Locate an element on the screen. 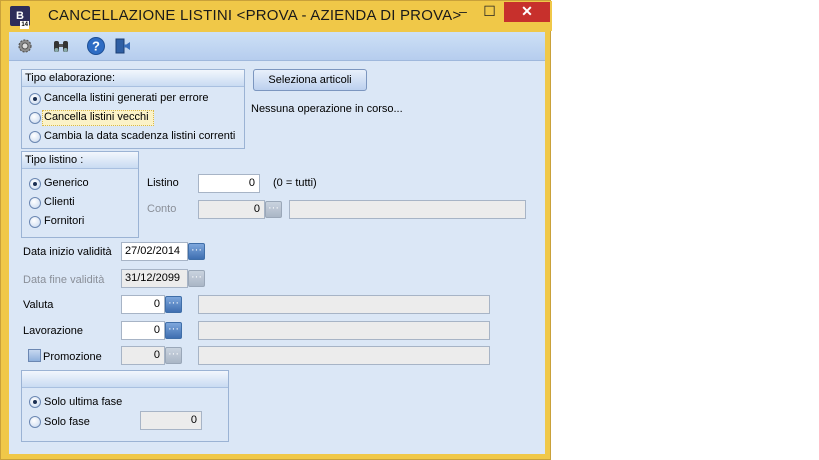  radio-solo-ultima-fase is located at coordinates (35, 402).